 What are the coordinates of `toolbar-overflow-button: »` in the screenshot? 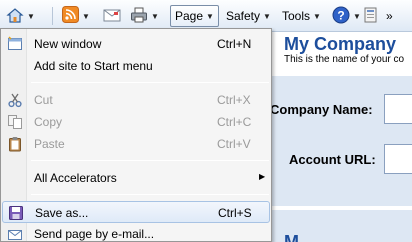 It's located at (389, 16).